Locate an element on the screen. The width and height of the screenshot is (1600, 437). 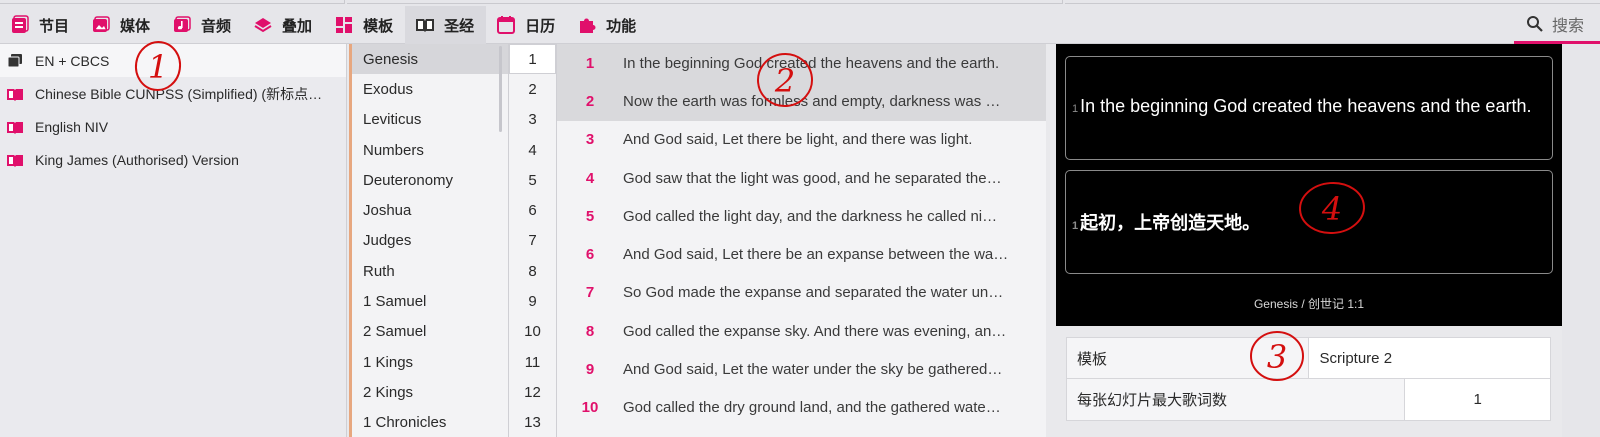
list-item: 1 is located at coordinates (532, 59).